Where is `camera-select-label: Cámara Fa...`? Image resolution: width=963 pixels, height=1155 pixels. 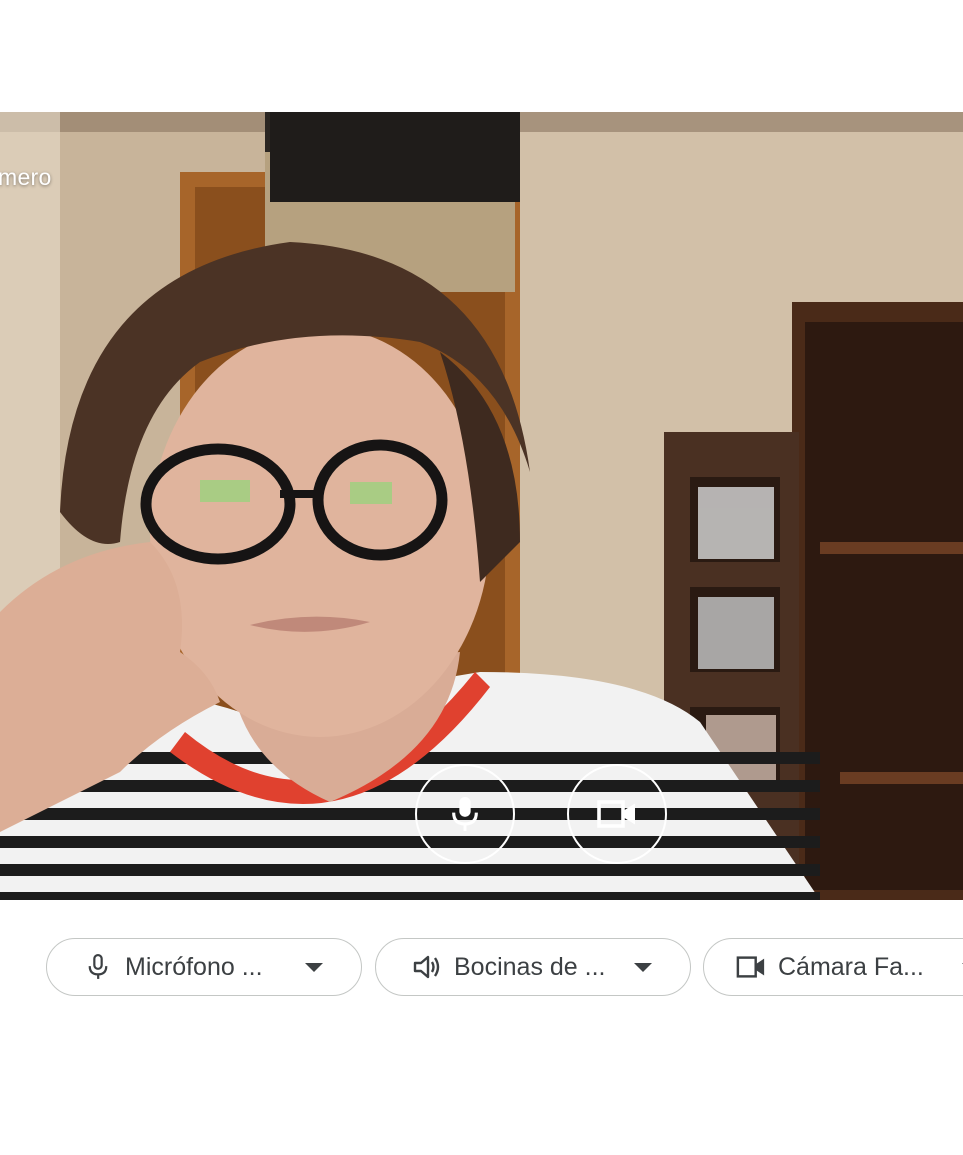 camera-select-label: Cámara Fa... is located at coordinates (851, 966).